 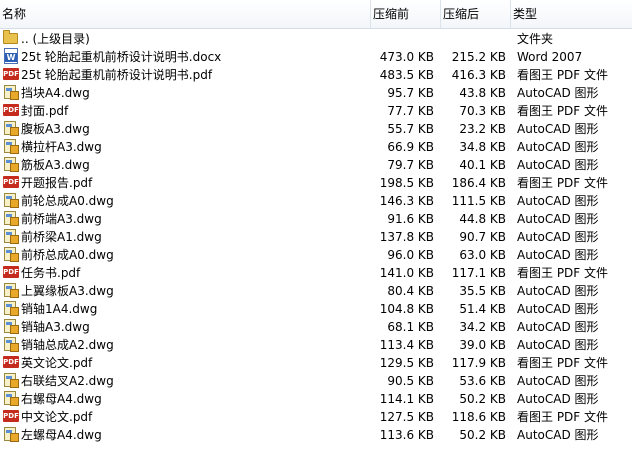 What do you see at coordinates (67, 255) in the screenshot?
I see `file-name: 前桥总成A0.dwg` at bounding box center [67, 255].